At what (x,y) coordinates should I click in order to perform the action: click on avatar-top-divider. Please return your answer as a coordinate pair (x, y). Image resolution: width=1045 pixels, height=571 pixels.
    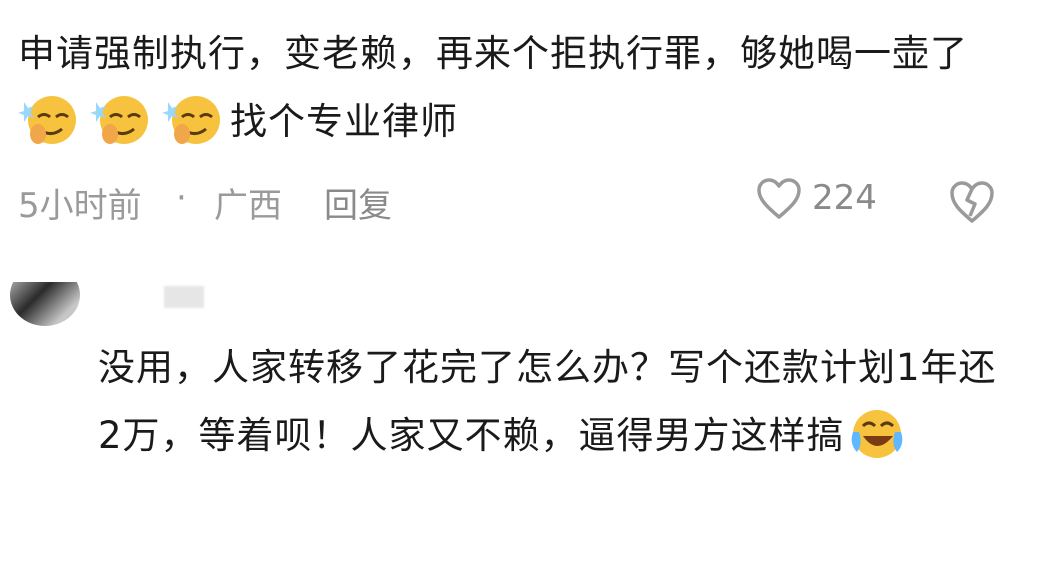
    Looking at the image, I should click on (45, 267).